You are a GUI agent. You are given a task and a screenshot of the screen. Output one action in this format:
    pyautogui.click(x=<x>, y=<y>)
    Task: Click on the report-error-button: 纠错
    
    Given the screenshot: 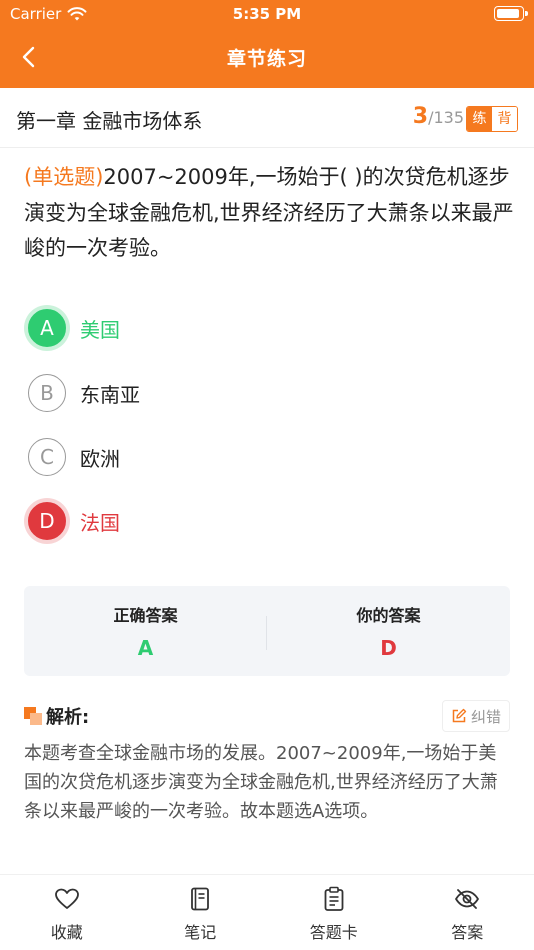 What is the action you would take?
    pyautogui.click(x=475, y=716)
    